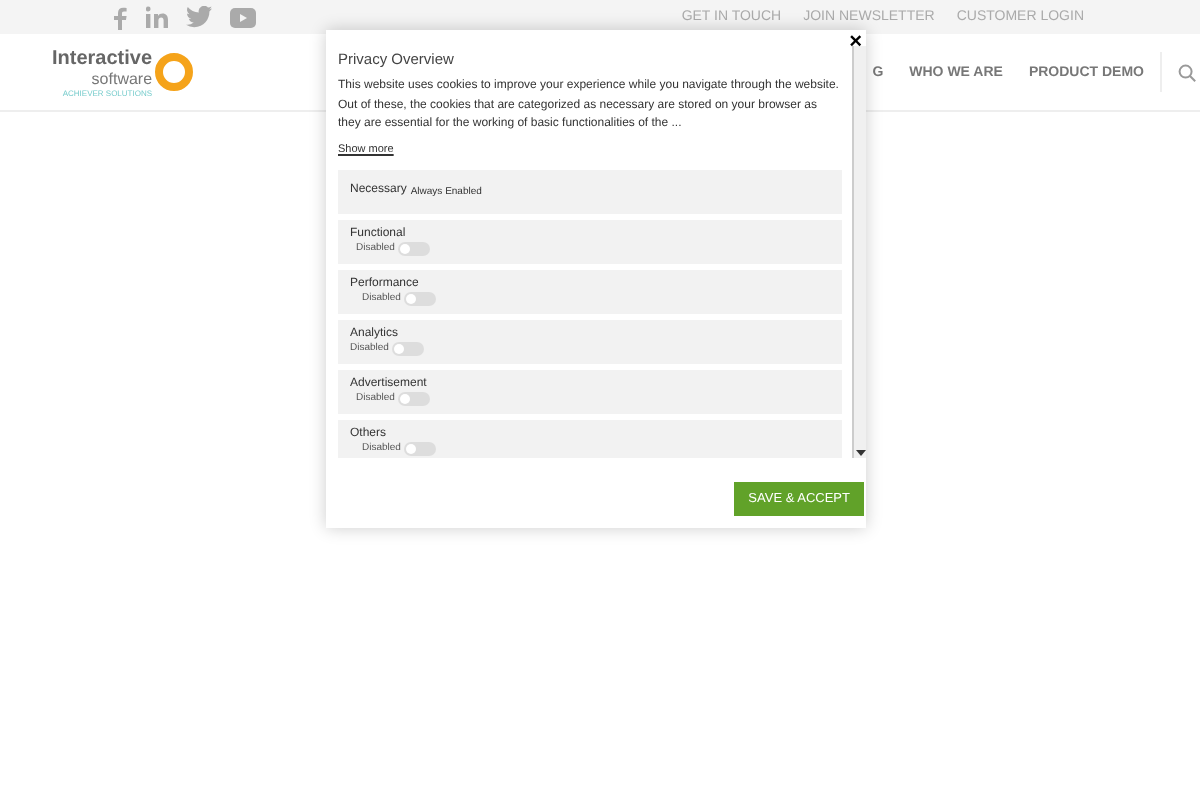 This screenshot has width=1200, height=800. What do you see at coordinates (174, 72) in the screenshot?
I see `ring-logo-icon` at bounding box center [174, 72].